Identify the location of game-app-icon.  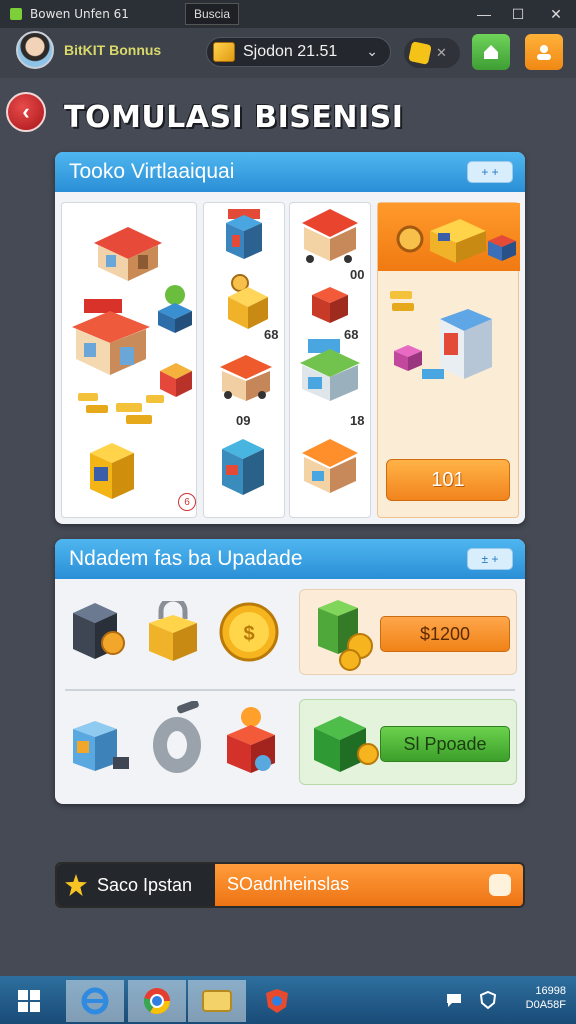
(217, 1001).